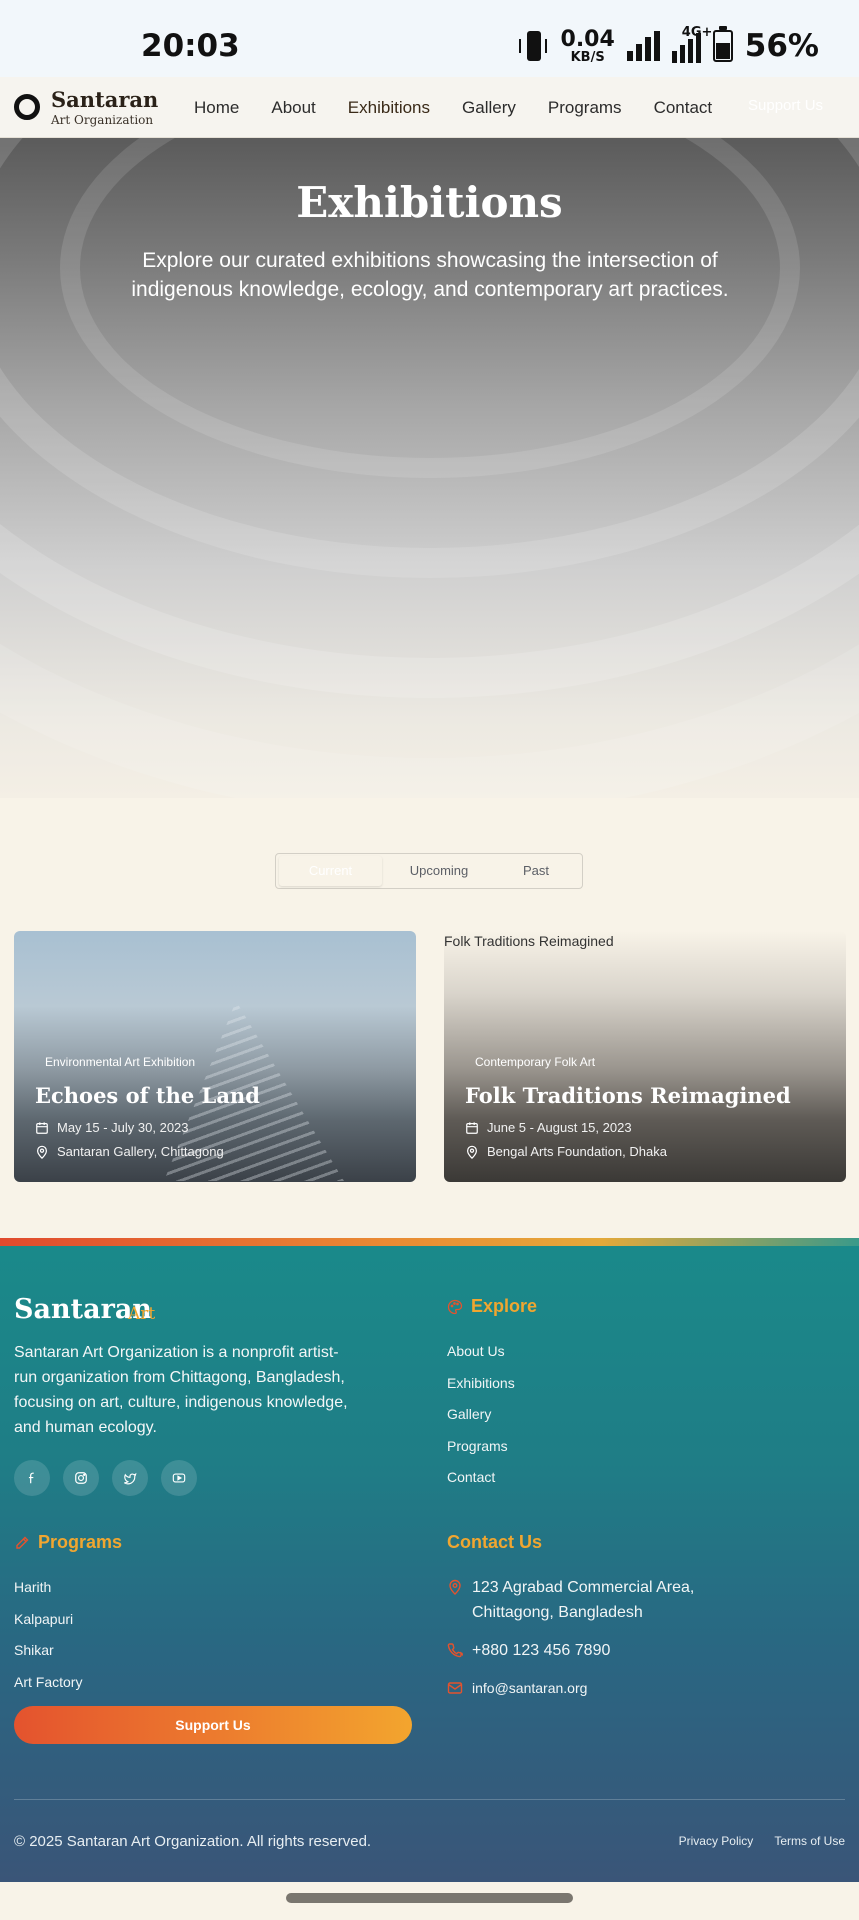 The height and width of the screenshot is (1920, 859). What do you see at coordinates (762, 1841) in the screenshot?
I see `footer-legal-links: Privacy Policy Terms of Use` at bounding box center [762, 1841].